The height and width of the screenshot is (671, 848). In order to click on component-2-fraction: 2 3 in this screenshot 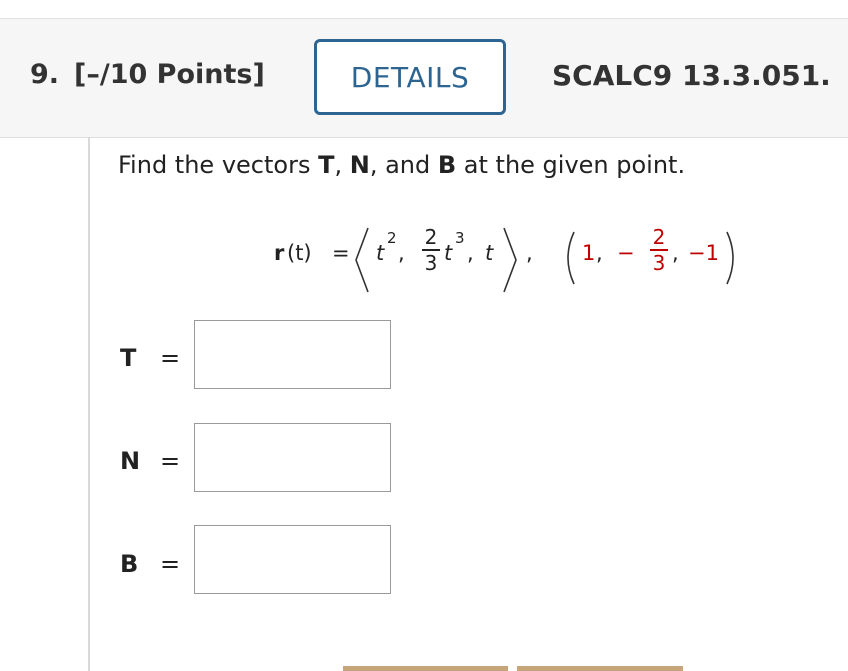, I will do `click(431, 250)`.